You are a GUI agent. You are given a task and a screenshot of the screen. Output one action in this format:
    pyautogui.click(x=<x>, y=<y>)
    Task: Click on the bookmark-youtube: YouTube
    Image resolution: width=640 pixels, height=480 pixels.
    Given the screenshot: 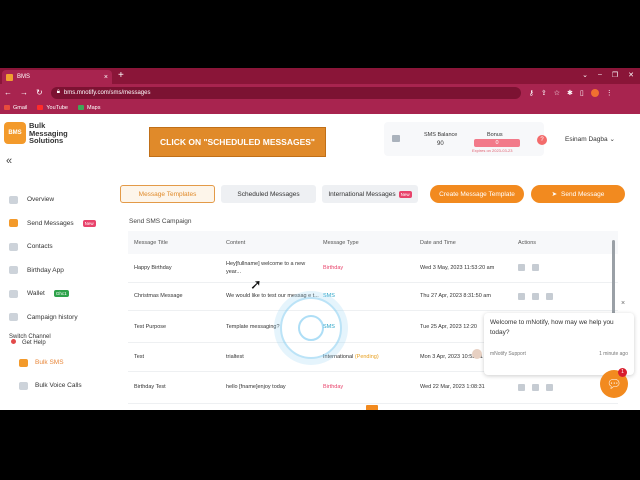 What is the action you would take?
    pyautogui.click(x=52, y=108)
    